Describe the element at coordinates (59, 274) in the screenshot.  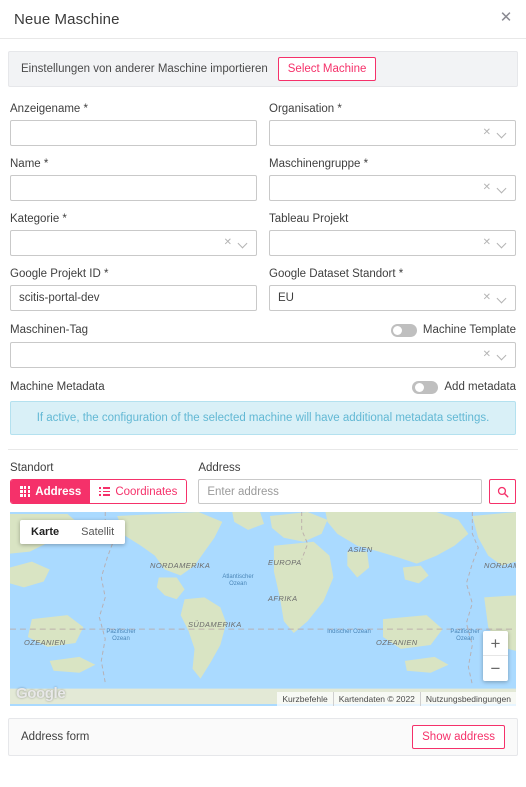
I see `label-google-projekt-id: Google Projekt ID *` at that location.